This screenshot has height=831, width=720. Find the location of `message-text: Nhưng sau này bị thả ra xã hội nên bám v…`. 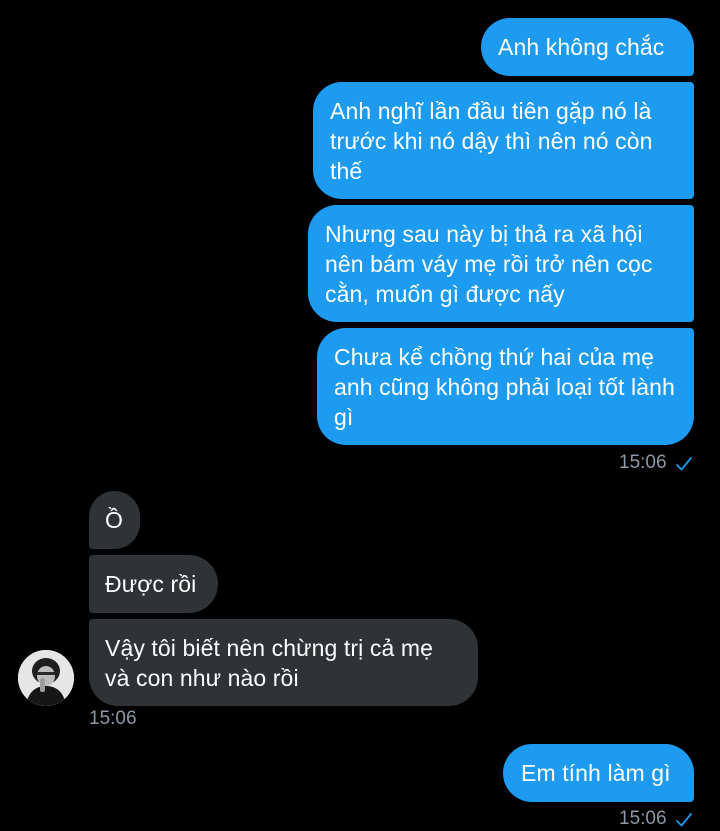

message-text: Nhưng sau này bị thả ra xã hội nên bám v… is located at coordinates (489, 264).